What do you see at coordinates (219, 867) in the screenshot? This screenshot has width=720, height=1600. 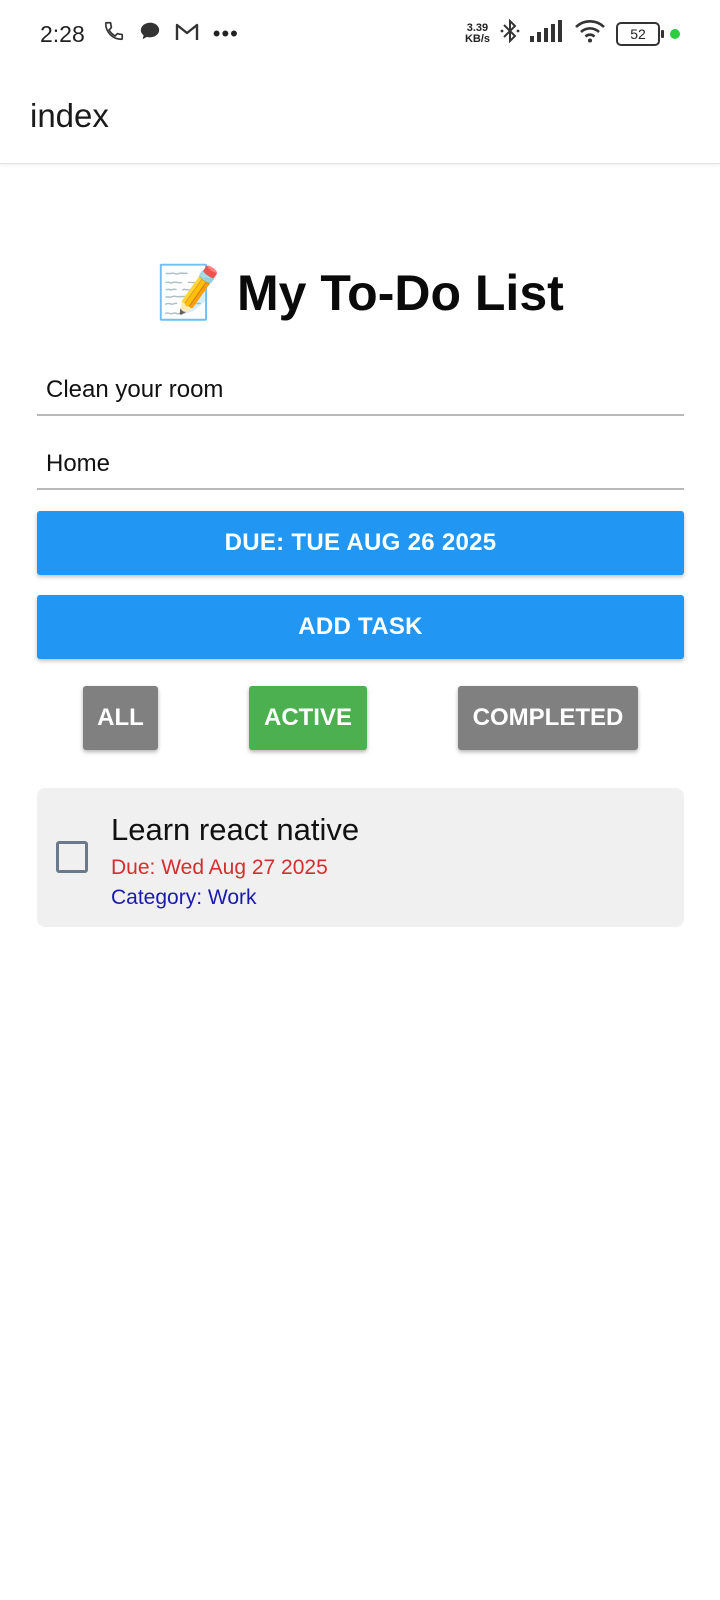 I see `task-due-date: Due: Wed Aug 27 2025` at bounding box center [219, 867].